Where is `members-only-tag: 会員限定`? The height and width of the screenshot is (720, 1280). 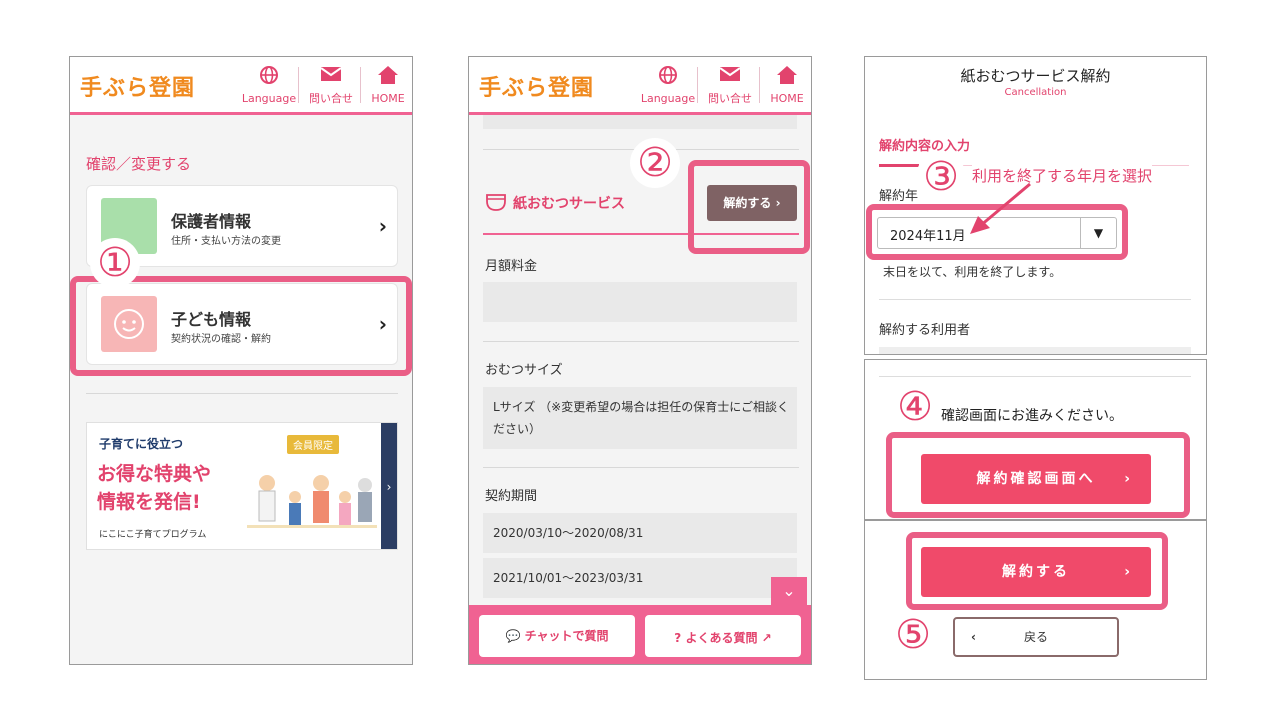
members-only-tag: 会員限定 is located at coordinates (313, 444).